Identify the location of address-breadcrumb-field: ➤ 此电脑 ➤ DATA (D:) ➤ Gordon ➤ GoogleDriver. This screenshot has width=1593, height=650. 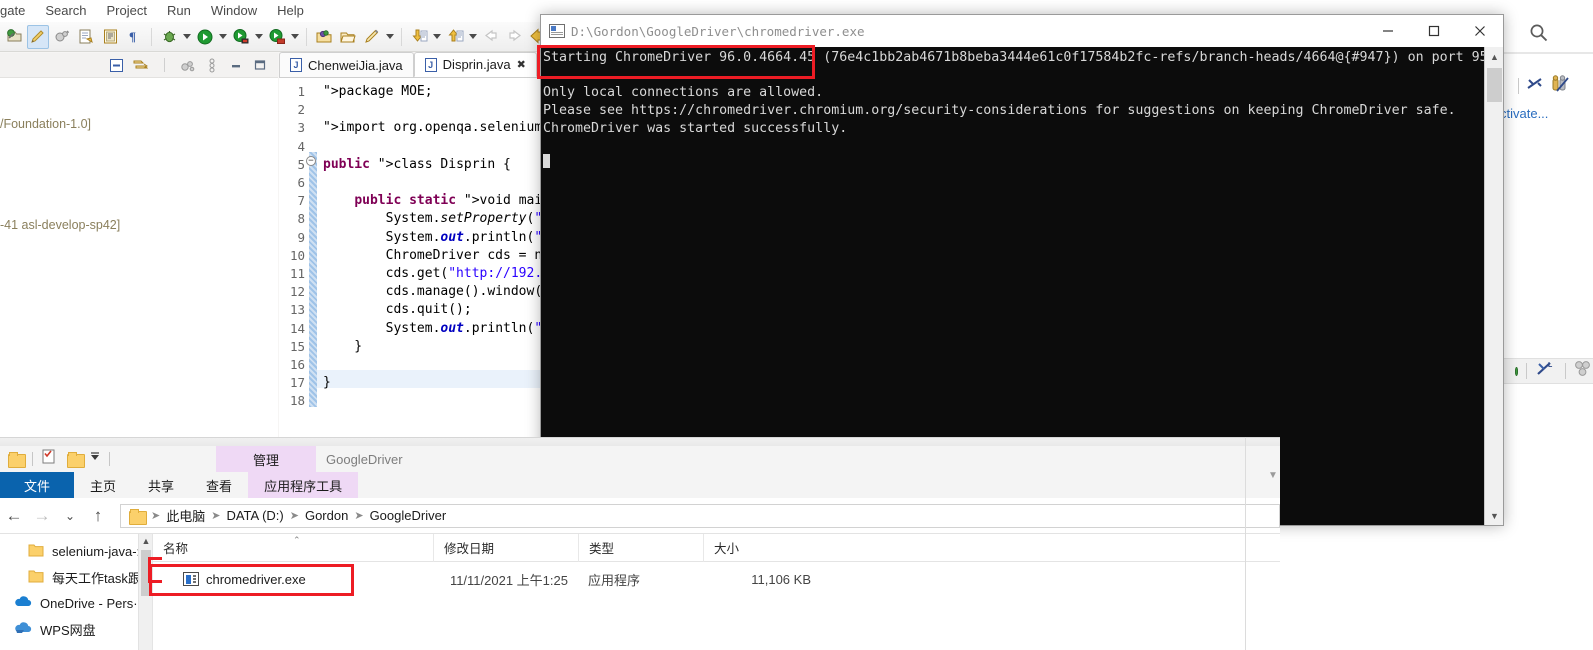
(700, 515).